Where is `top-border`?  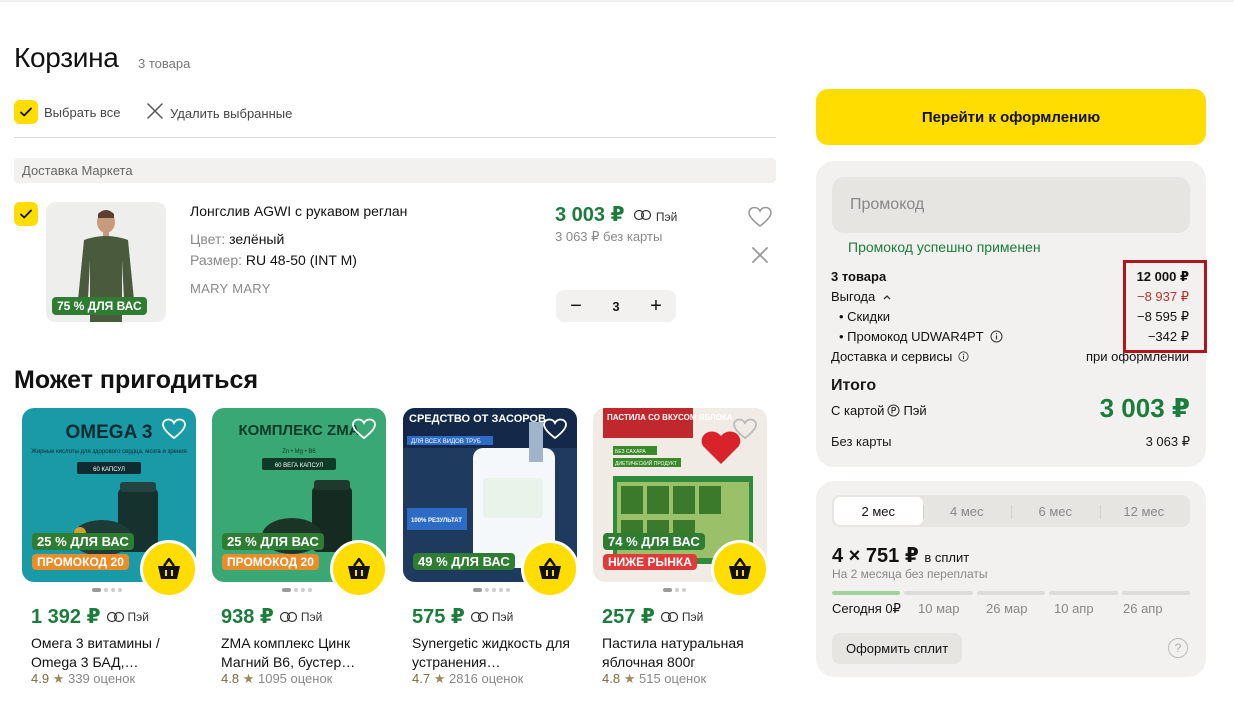 top-border is located at coordinates (617, 1).